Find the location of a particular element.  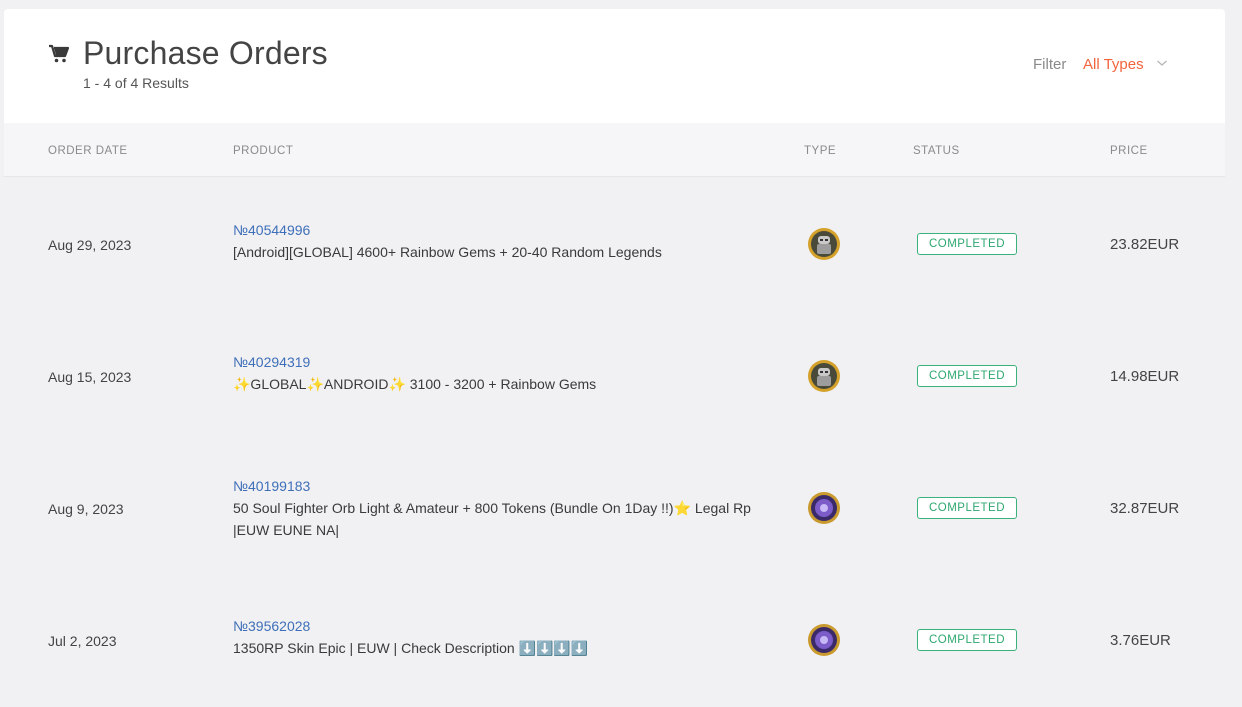

order-date: Aug 29, 2023 is located at coordinates (90, 245).